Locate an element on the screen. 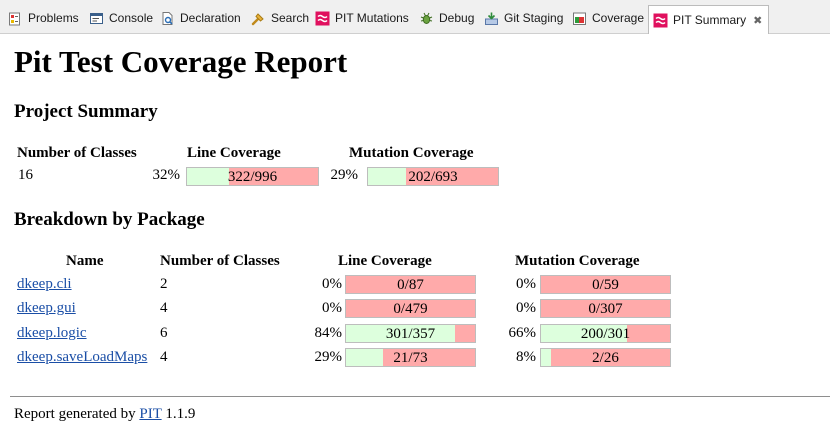 The image size is (830, 433). tab-console: Console is located at coordinates (121, 18).